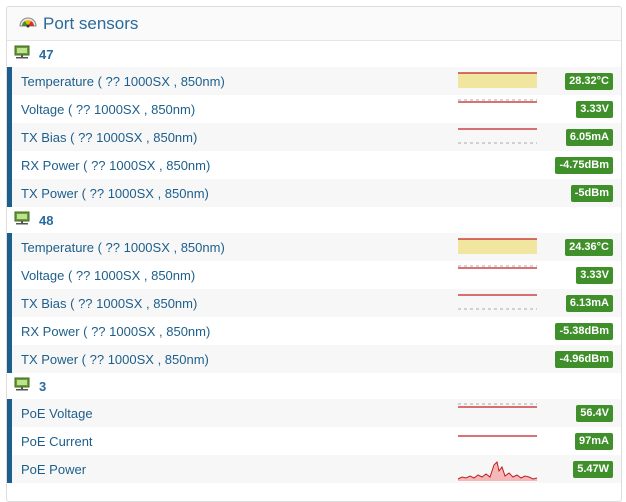  I want to click on sensor-row: Temperature ( ?? 1000SX , 850nm) 24.36°C, so click(314, 247).